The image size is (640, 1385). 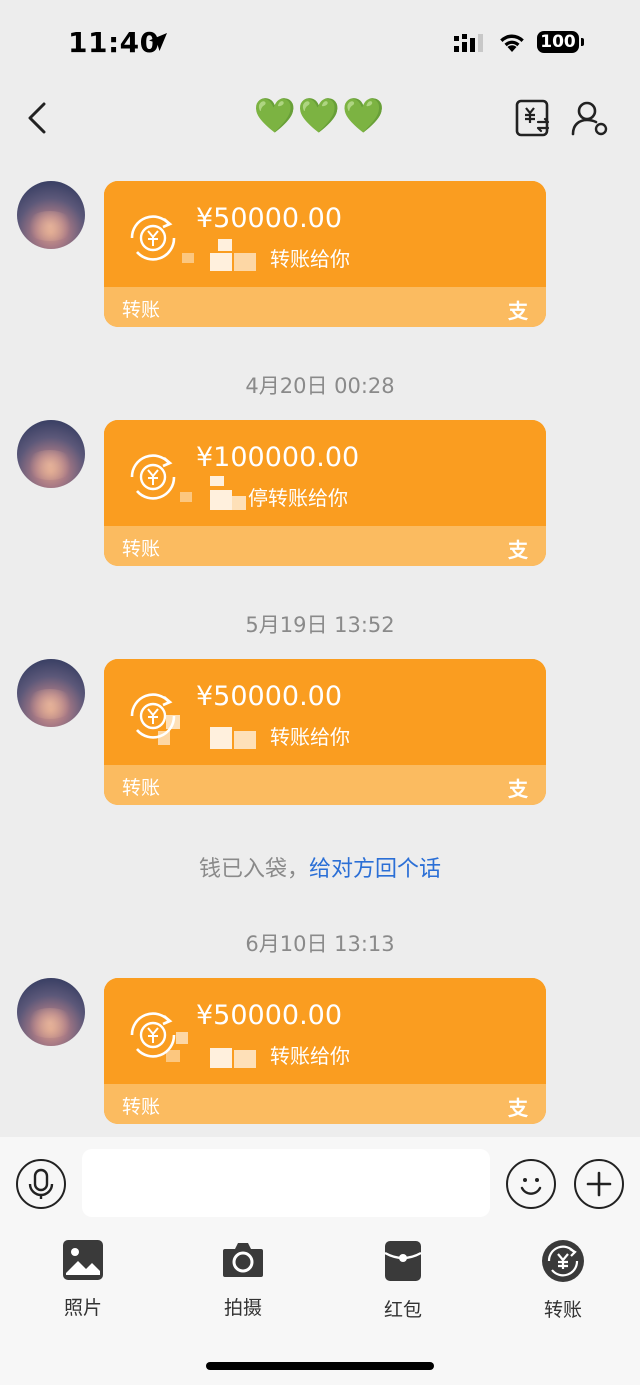 What do you see at coordinates (320, 1366) in the screenshot?
I see `home-indicator` at bounding box center [320, 1366].